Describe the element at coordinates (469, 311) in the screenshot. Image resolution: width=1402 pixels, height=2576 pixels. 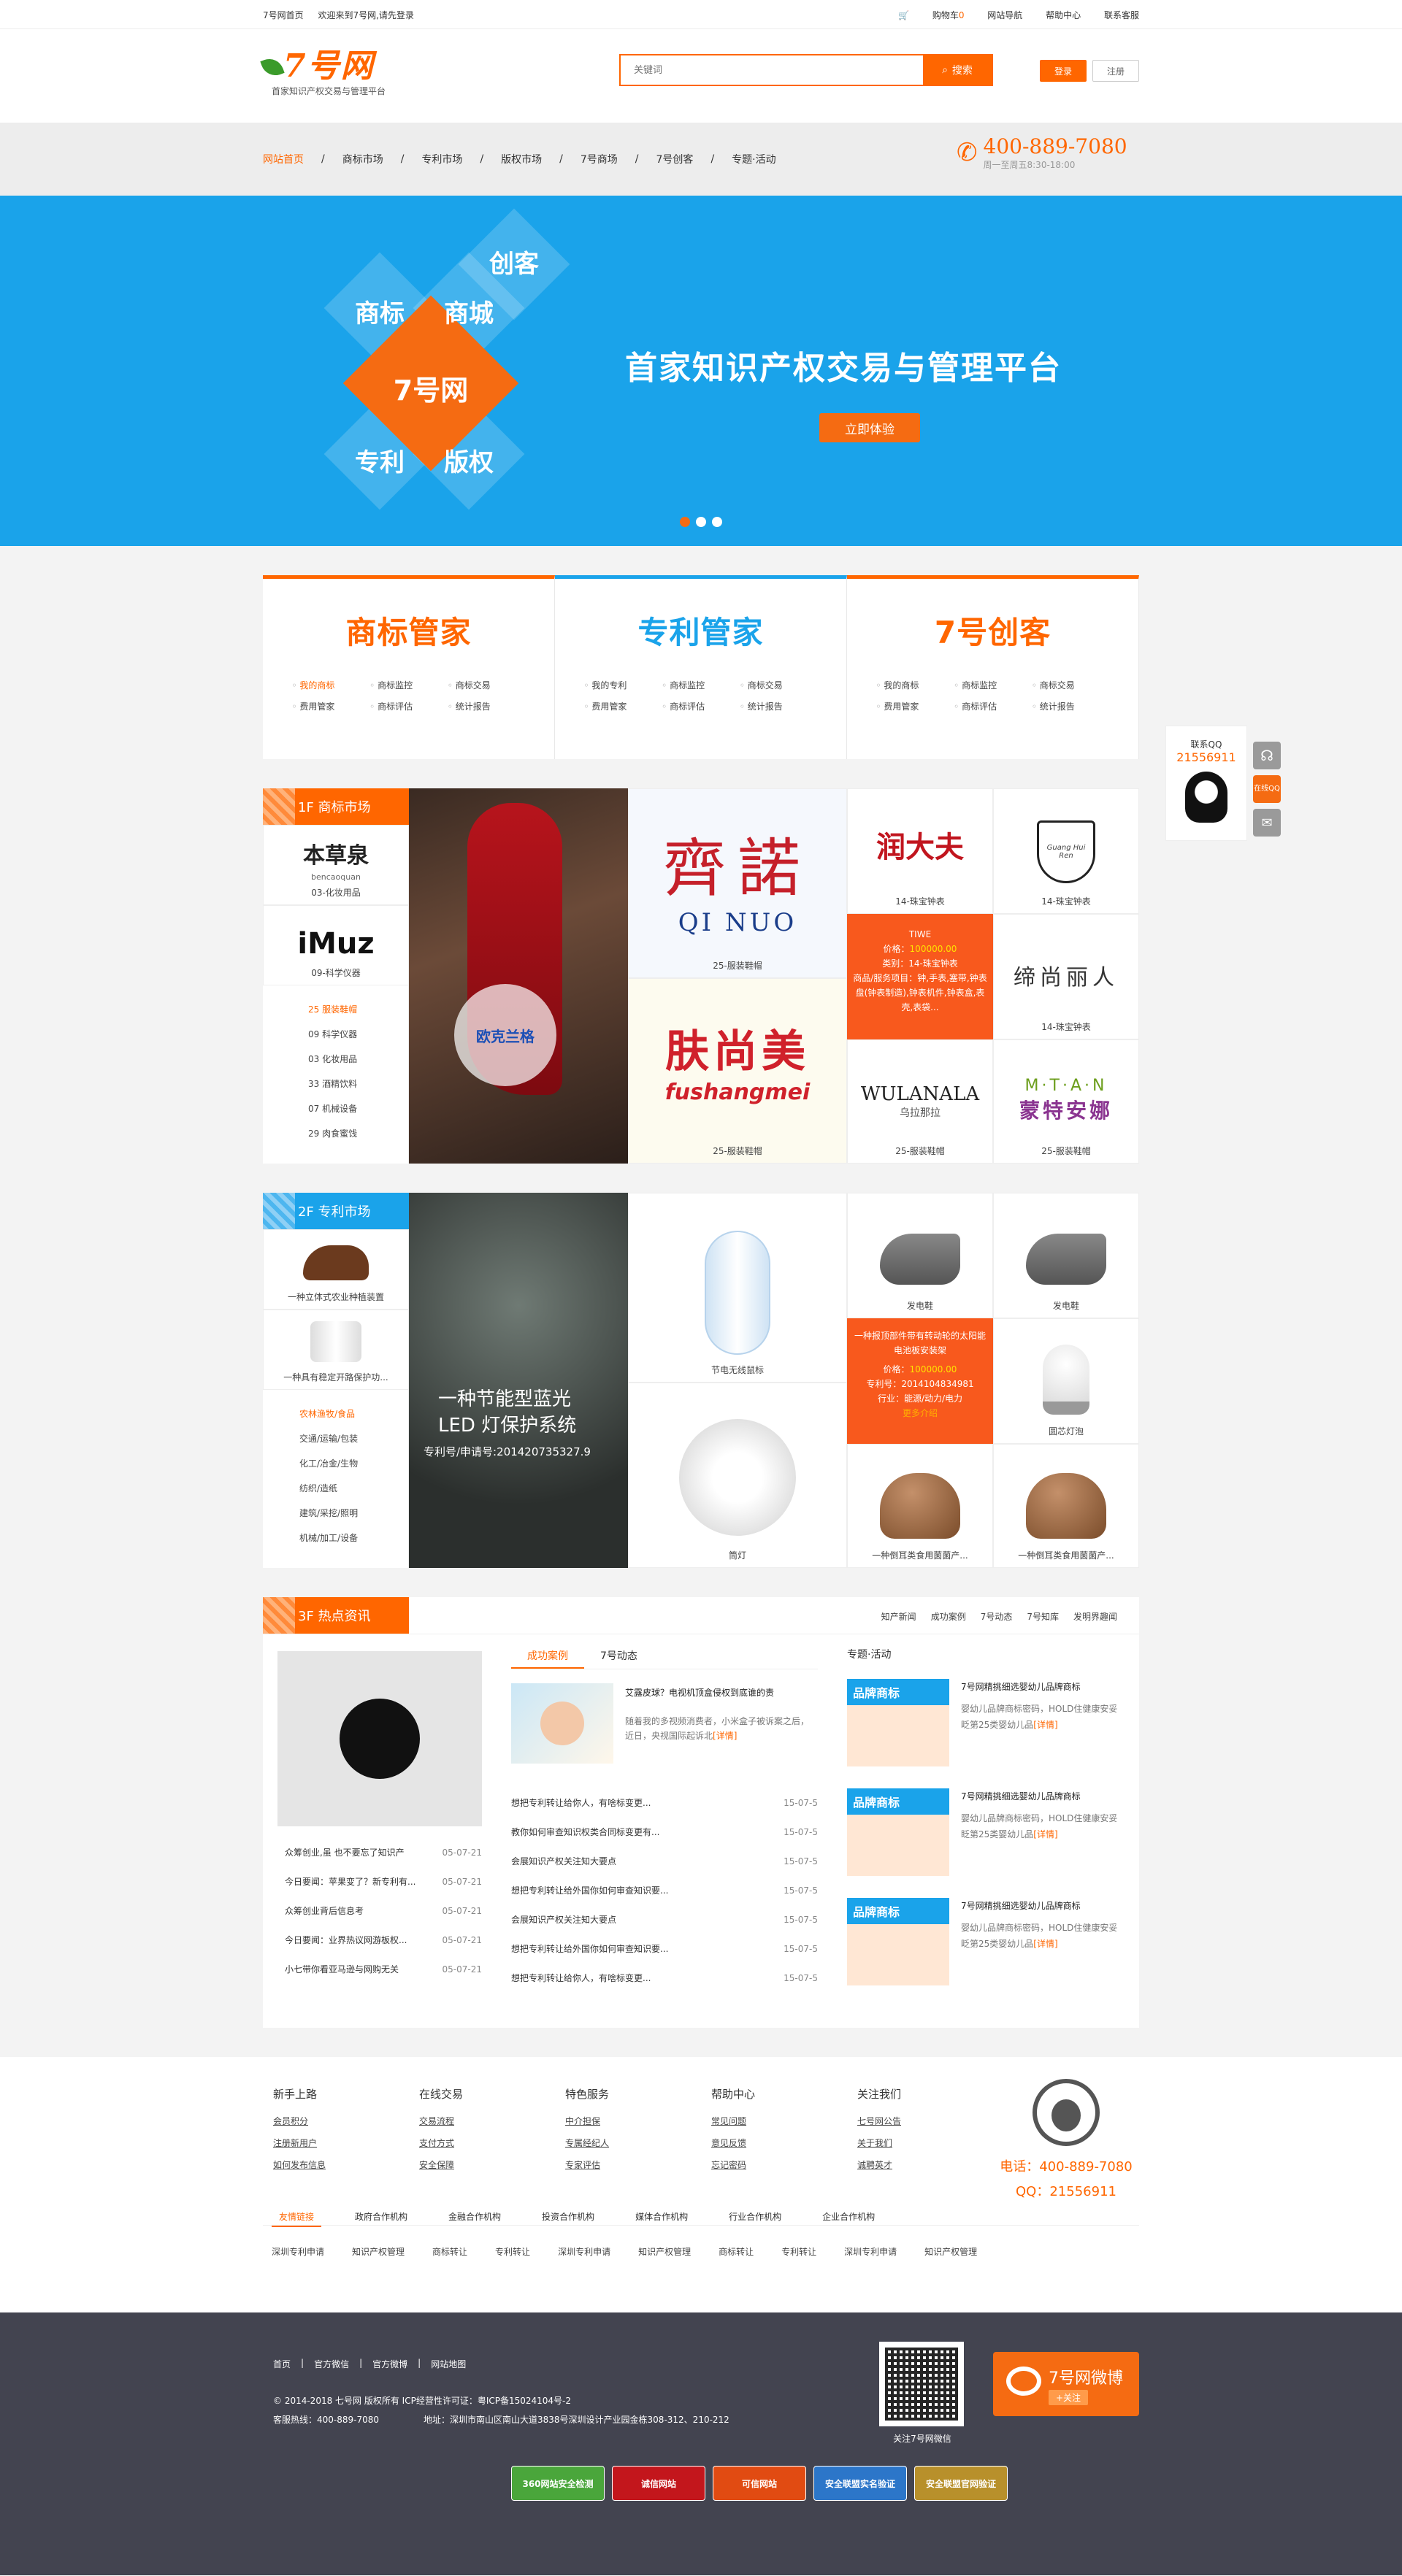
I see `tile-mall: 商城` at that location.